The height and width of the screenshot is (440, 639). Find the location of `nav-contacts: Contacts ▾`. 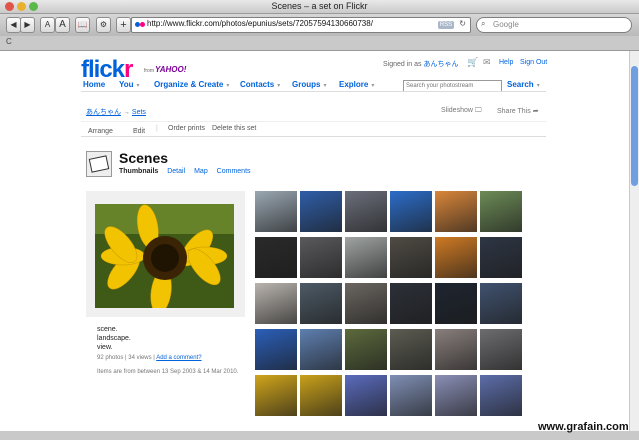

nav-contacts: Contacts ▾ is located at coordinates (260, 84).